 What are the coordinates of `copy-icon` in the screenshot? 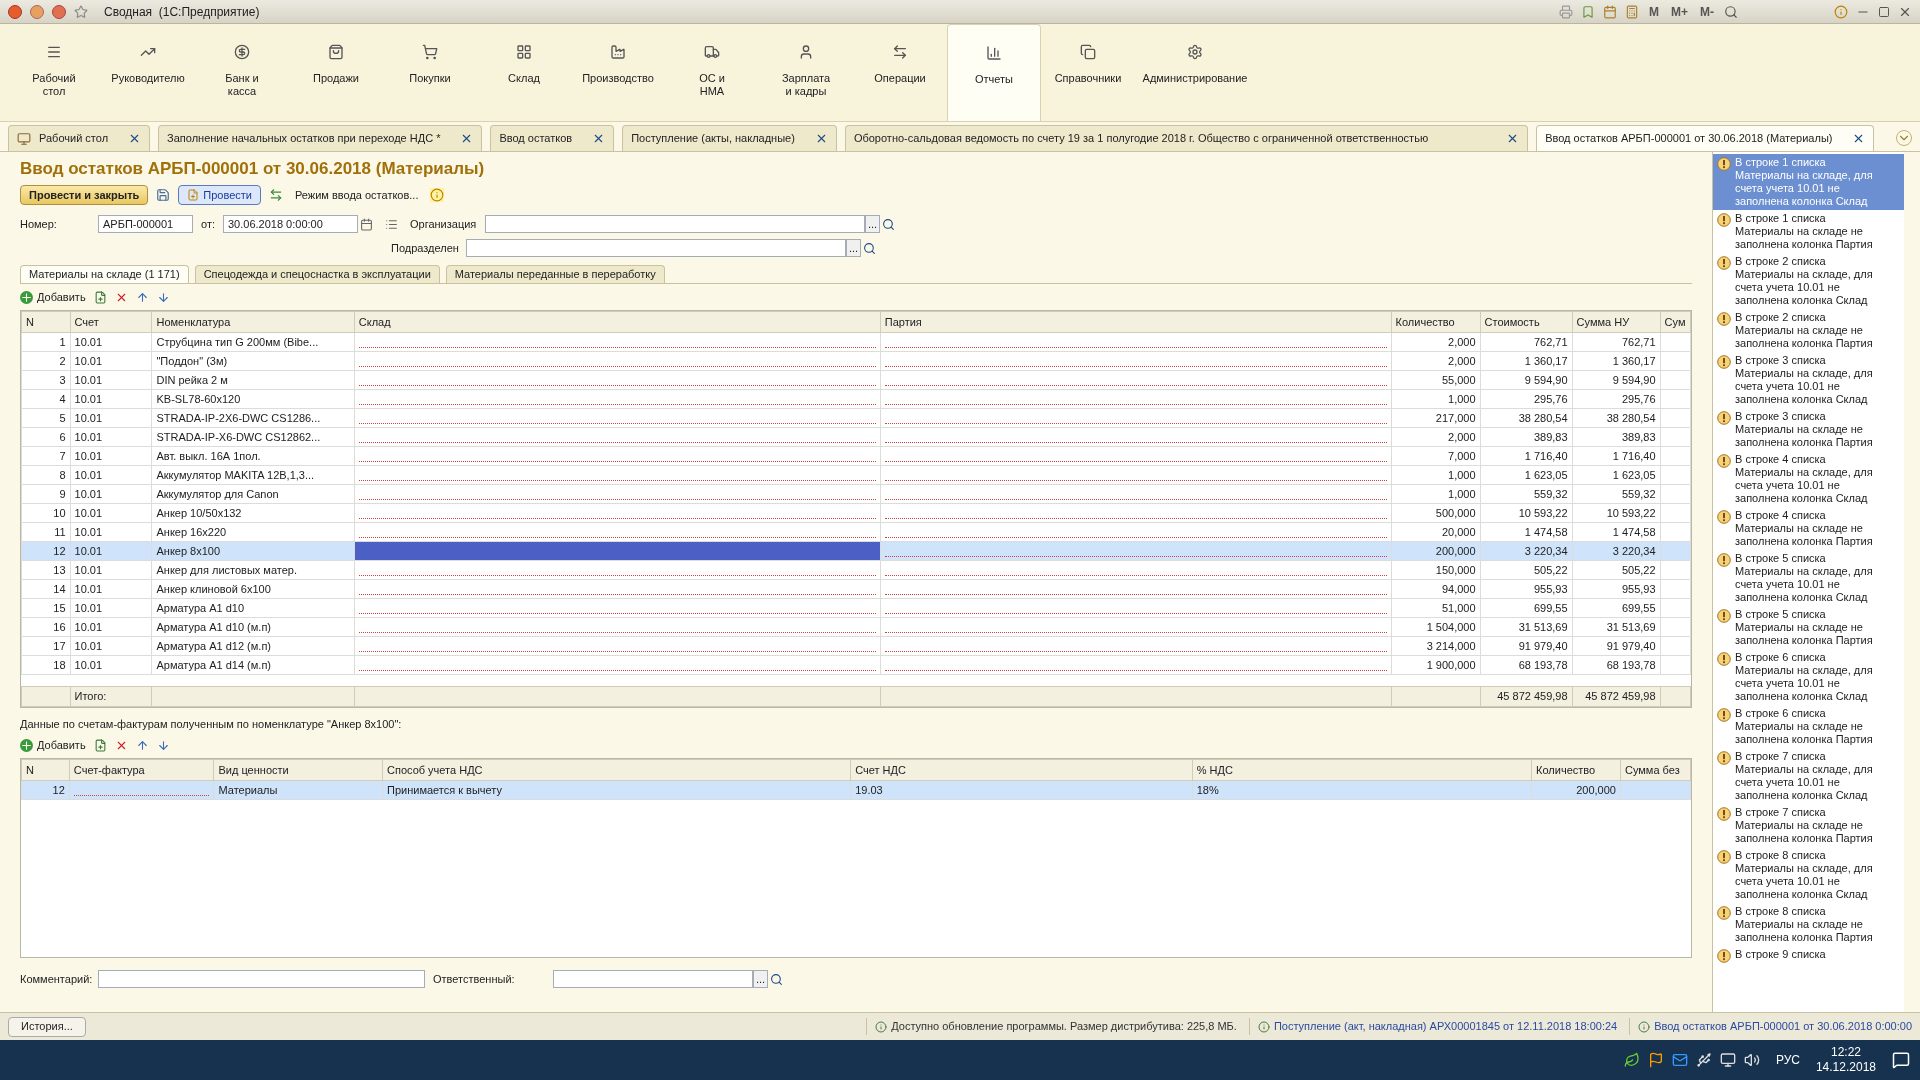 It's located at (100, 745).